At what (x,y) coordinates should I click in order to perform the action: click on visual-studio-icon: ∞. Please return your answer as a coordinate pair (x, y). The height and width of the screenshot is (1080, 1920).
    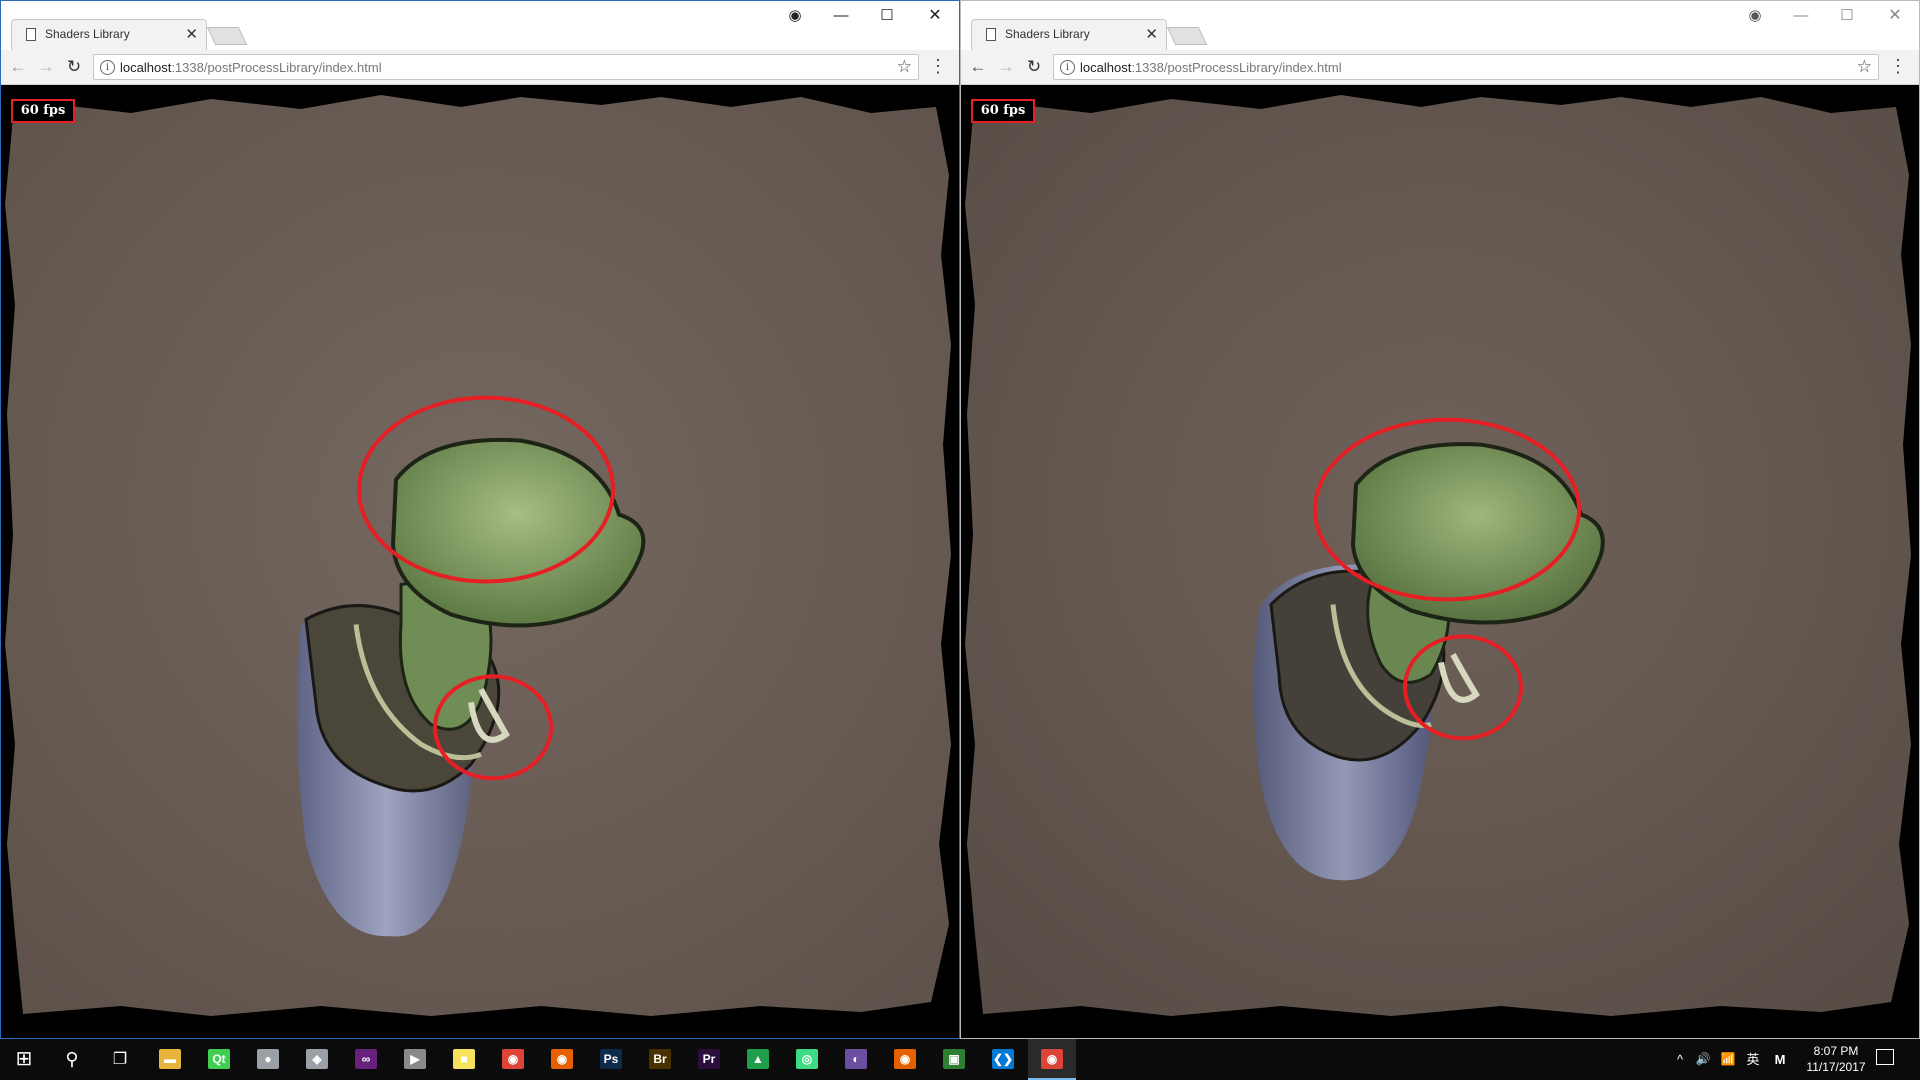
    Looking at the image, I should click on (366, 1059).